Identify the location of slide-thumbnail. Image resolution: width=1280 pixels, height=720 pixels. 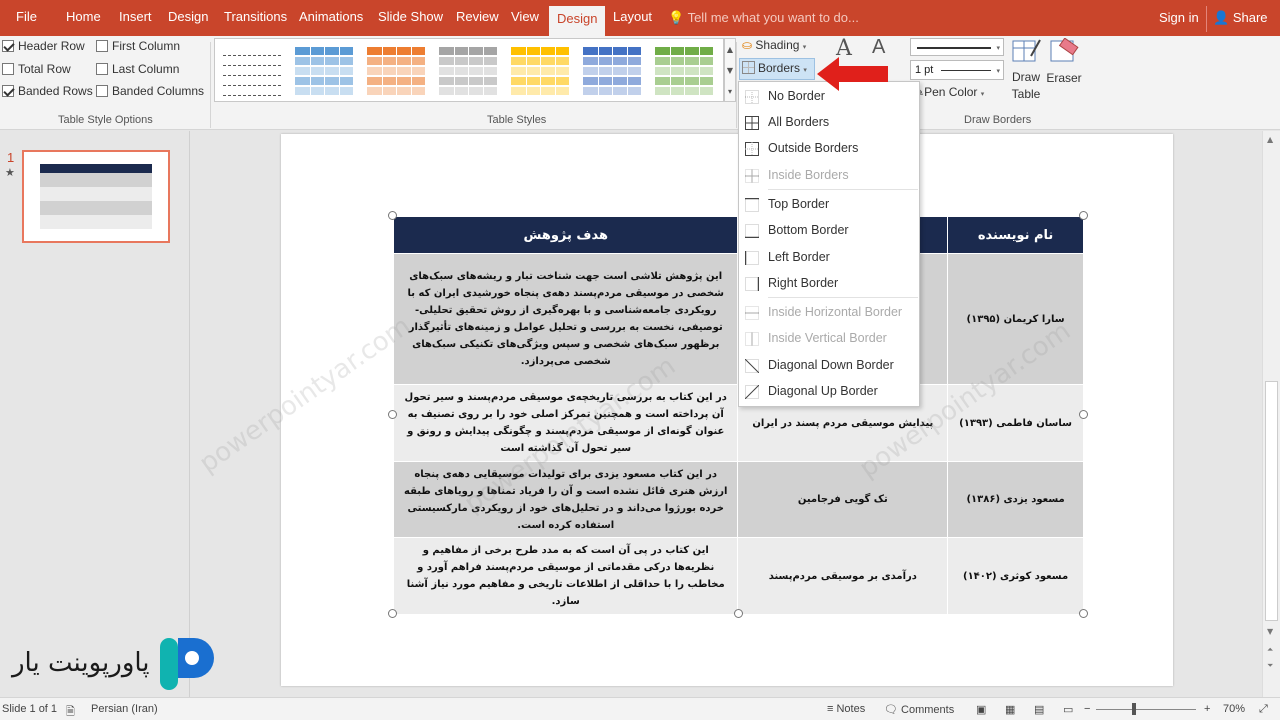
(96, 196).